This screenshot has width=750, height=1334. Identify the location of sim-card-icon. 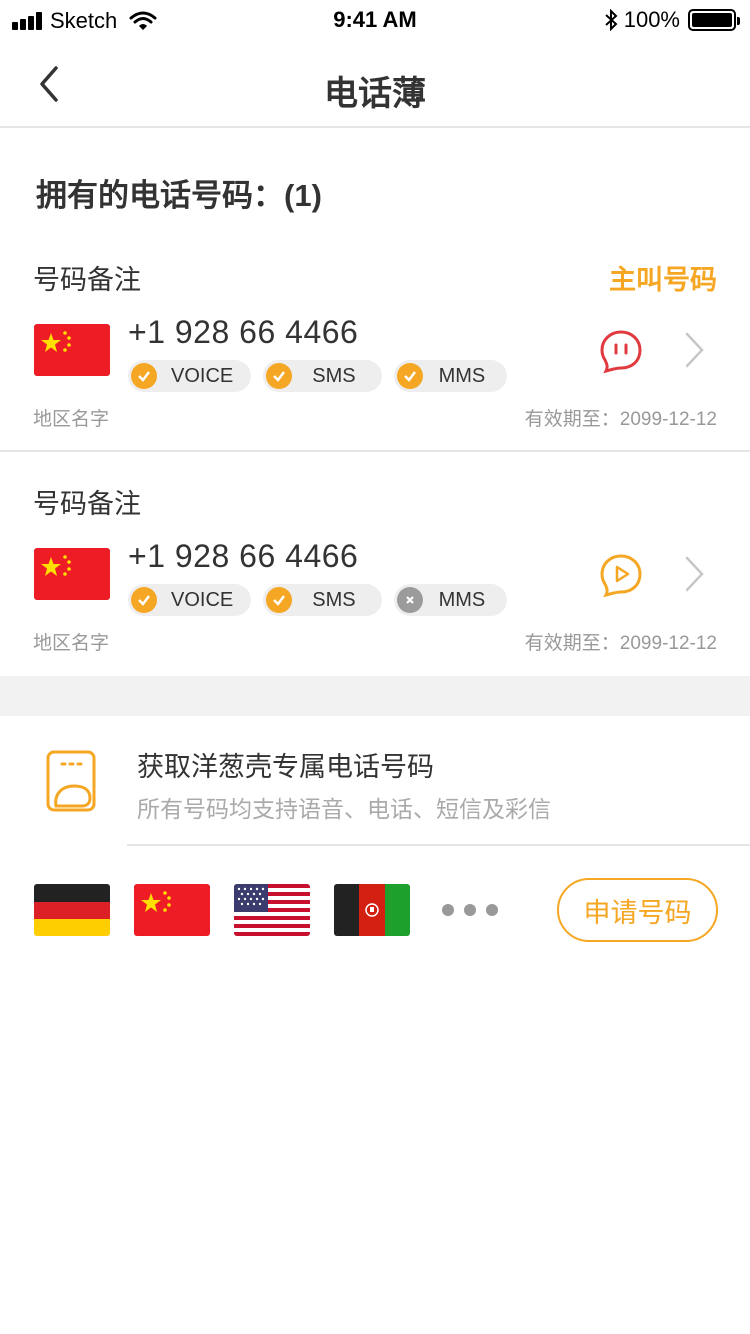
(71, 781).